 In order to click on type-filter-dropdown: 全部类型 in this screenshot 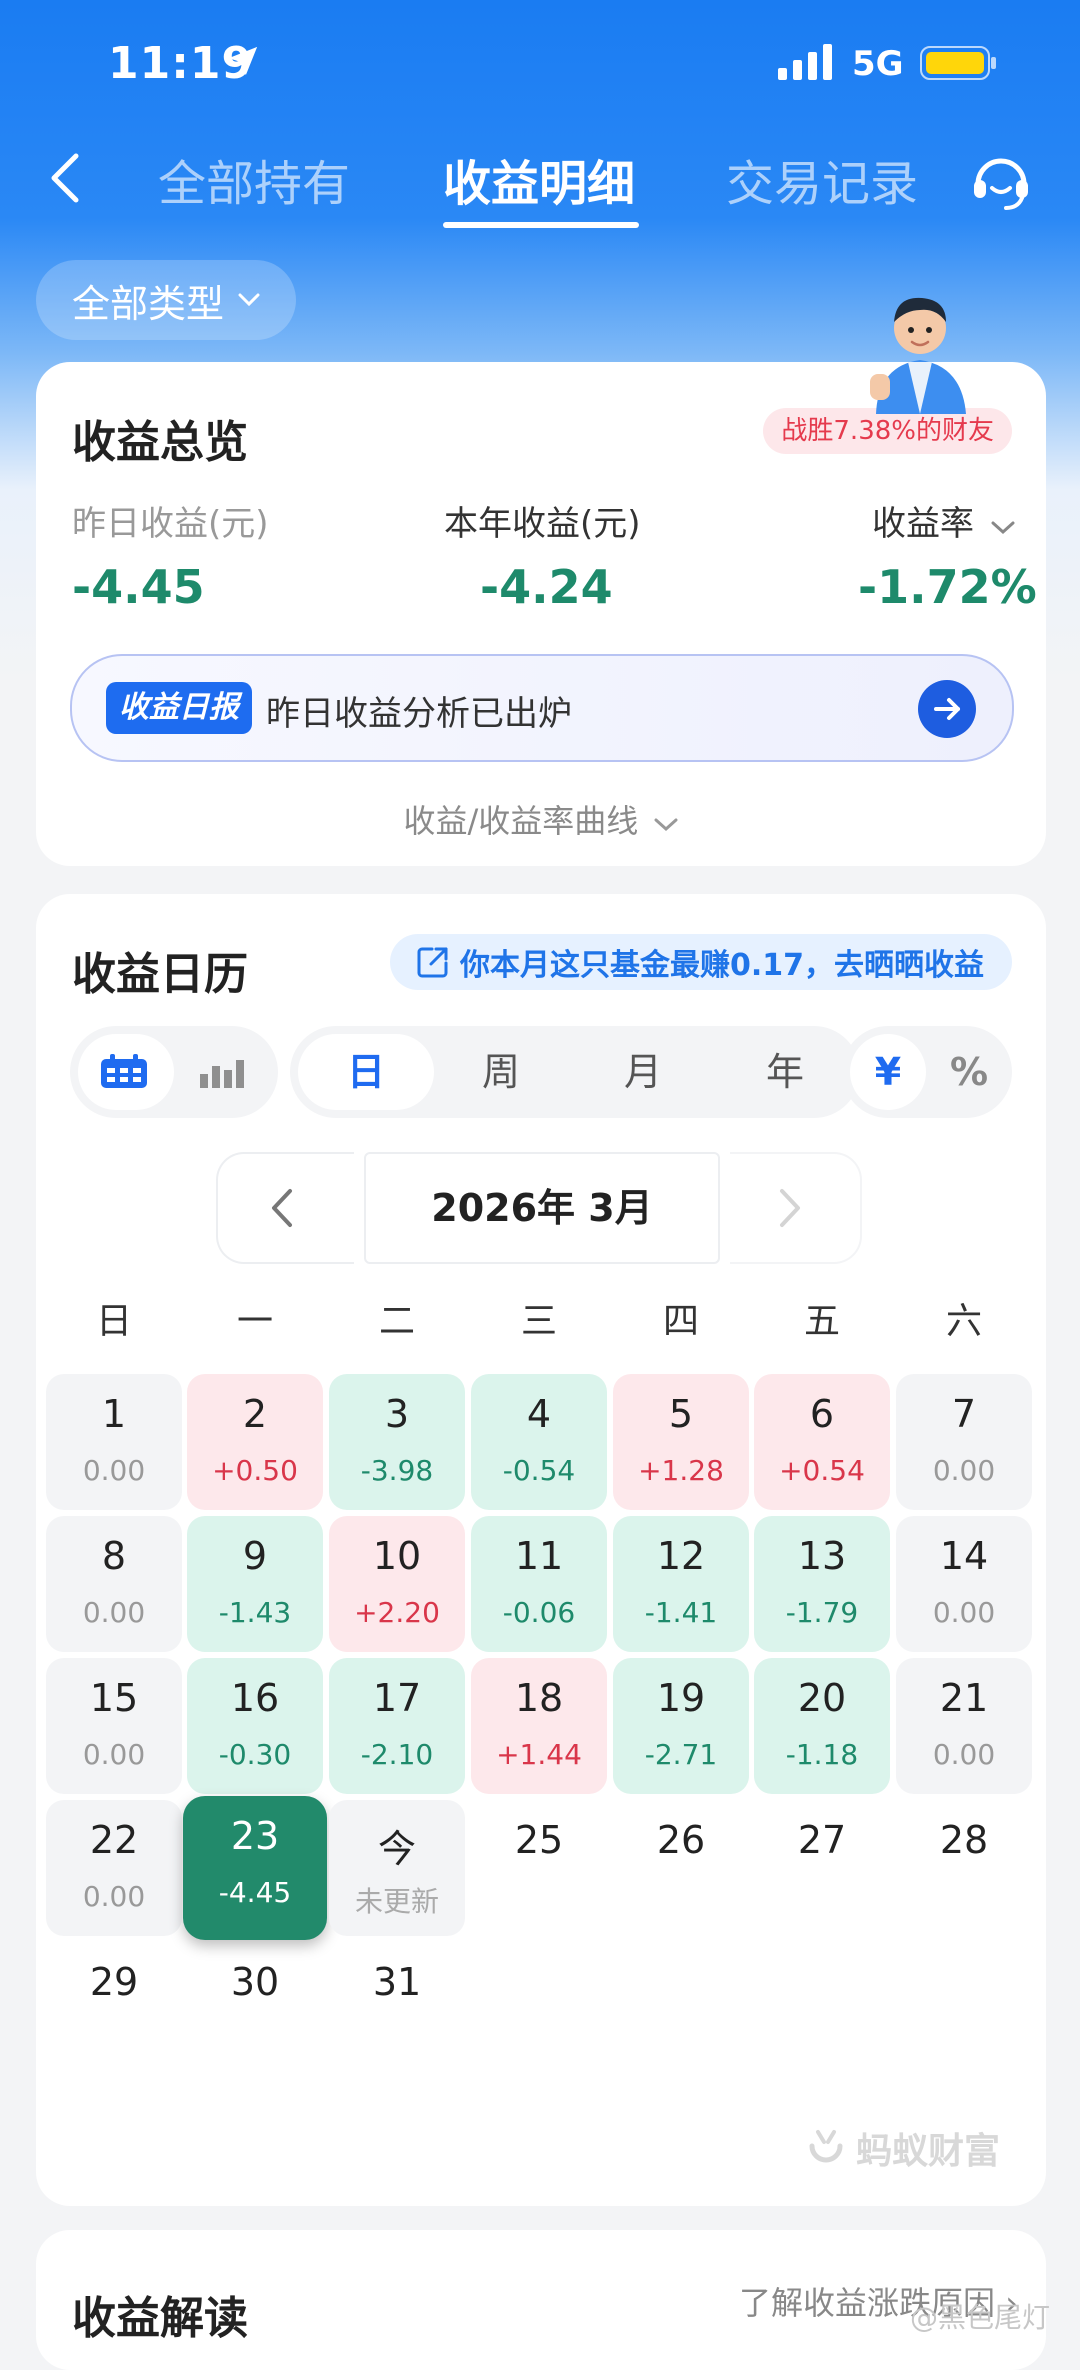, I will do `click(166, 300)`.